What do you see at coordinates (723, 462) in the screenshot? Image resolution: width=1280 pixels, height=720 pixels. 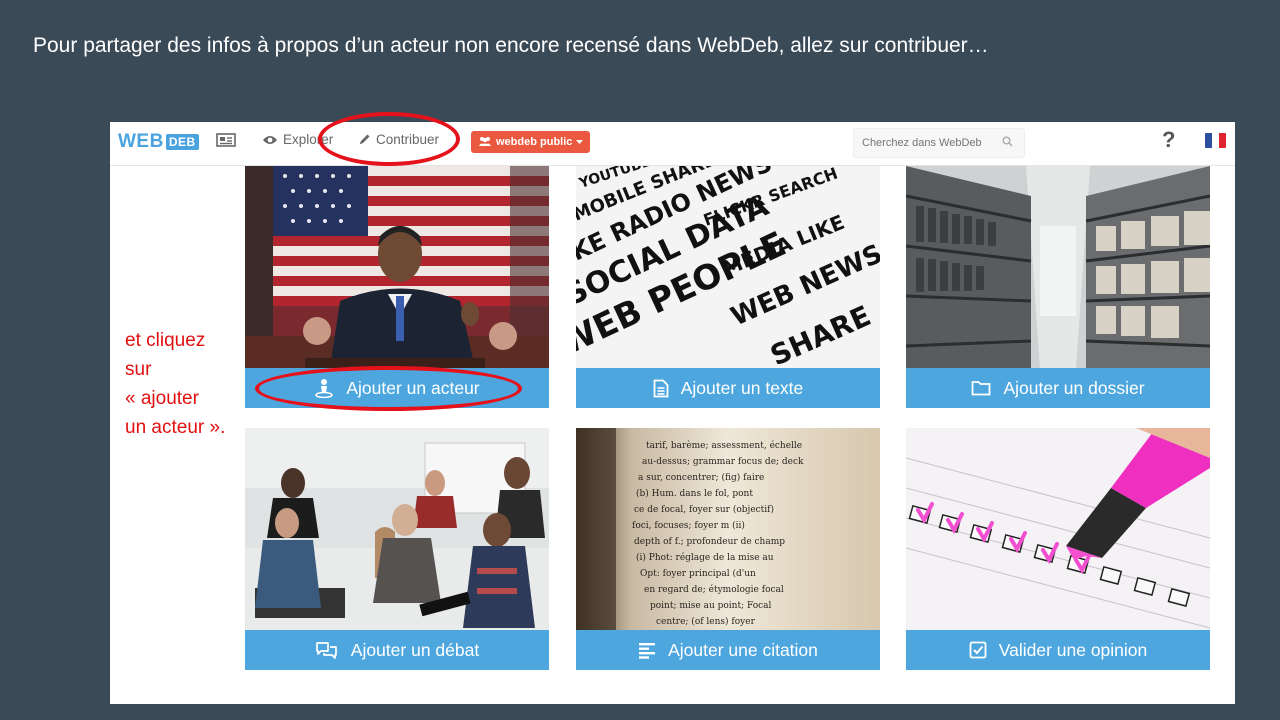 I see `svg-text:au-dessus; grammar focus de; d: au-dessus; grammar focus de; deck` at bounding box center [723, 462].